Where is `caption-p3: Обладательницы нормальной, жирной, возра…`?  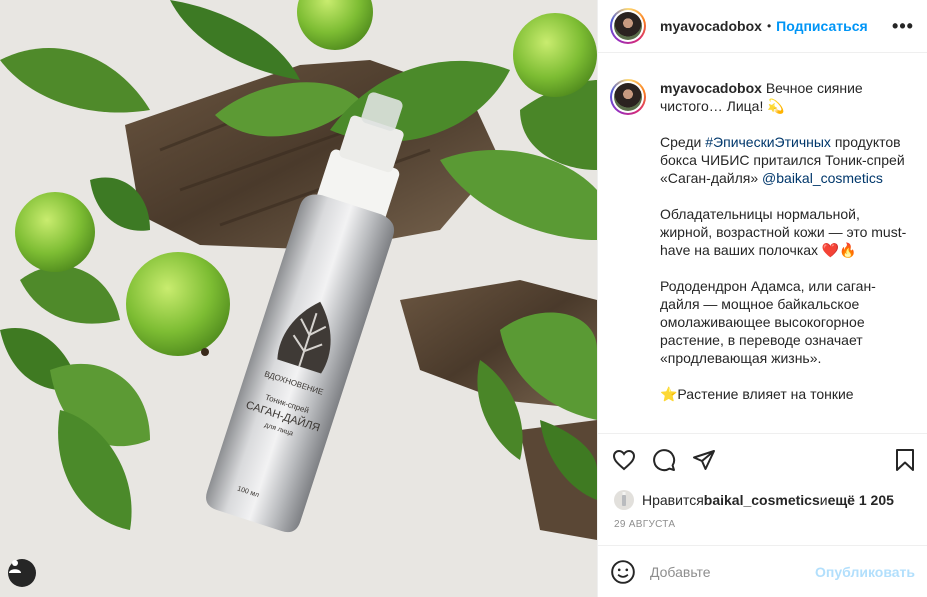
caption-p3: Обладательницы нормальной, жирной, возра… is located at coordinates (783, 232).